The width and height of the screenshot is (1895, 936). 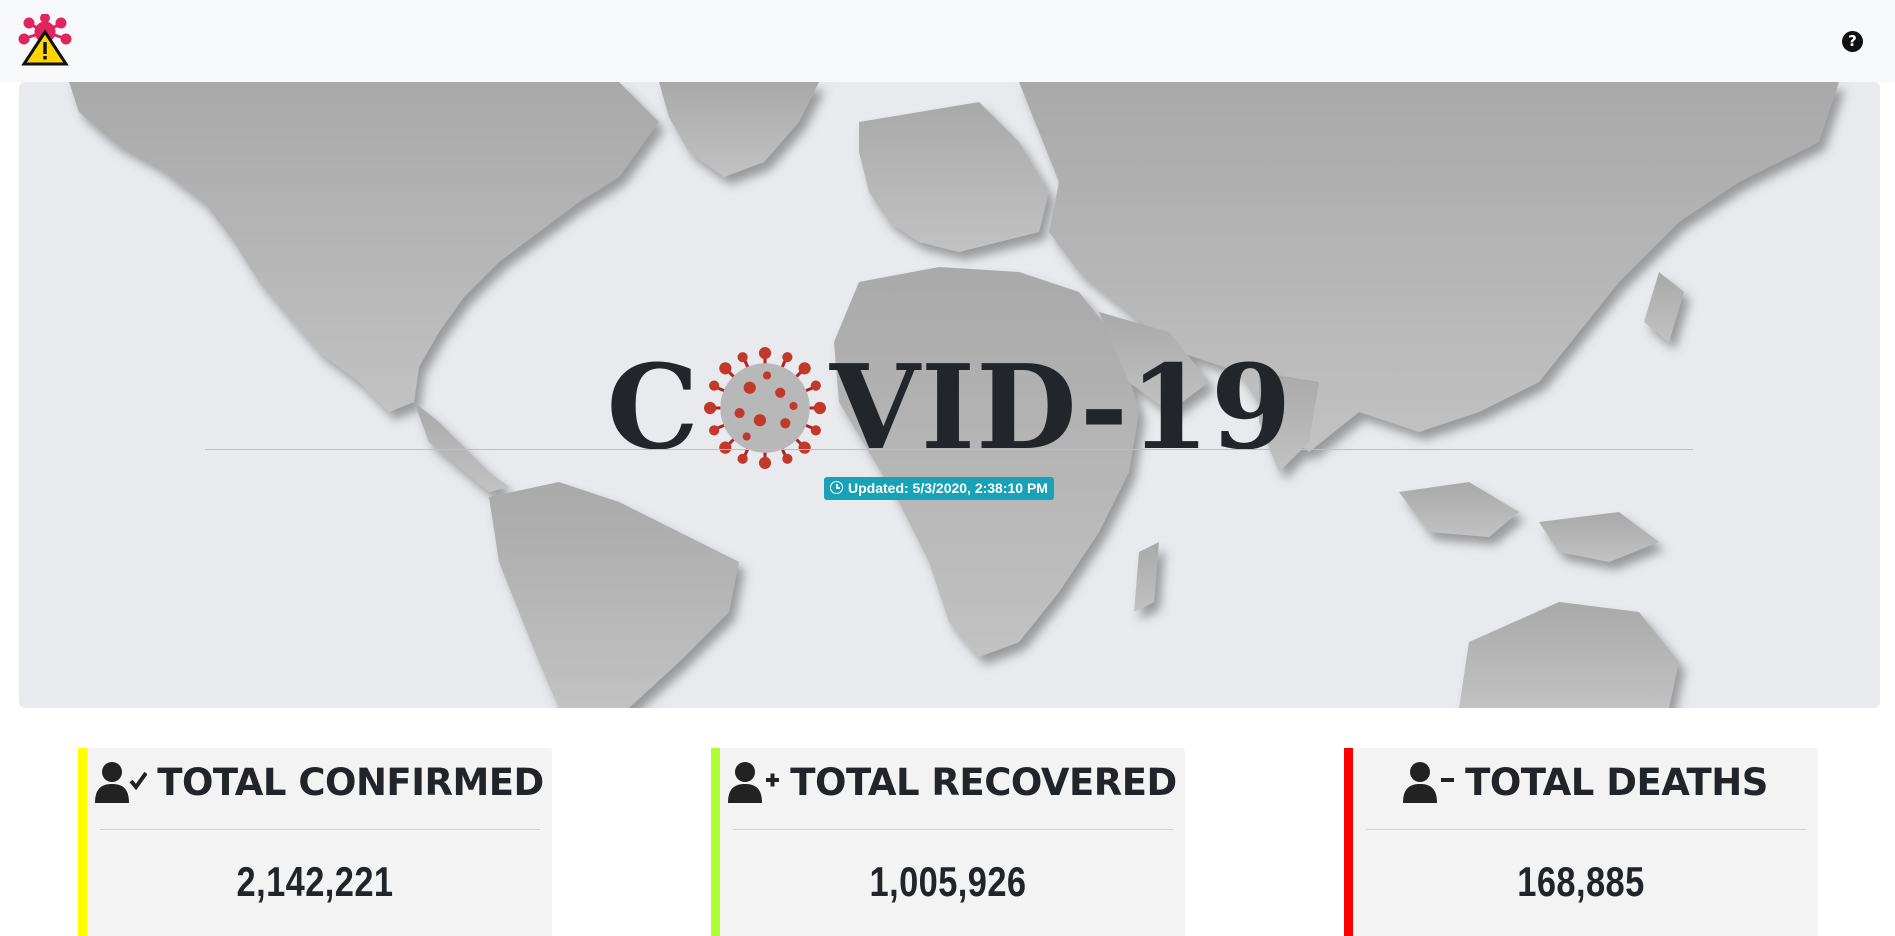 I want to click on user-check-icon, so click(x=121, y=782).